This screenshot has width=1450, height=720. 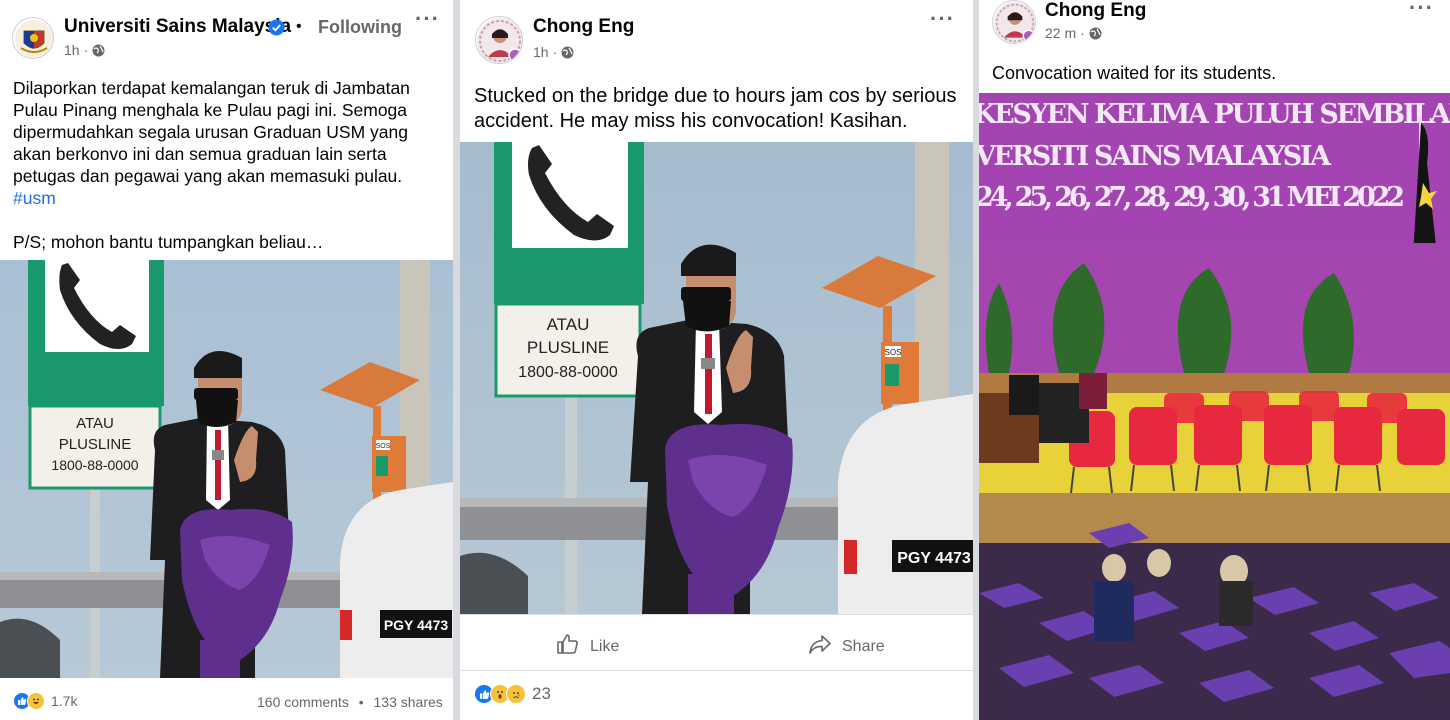 I want to click on reaction-count: 1.7k, so click(x=64, y=701).